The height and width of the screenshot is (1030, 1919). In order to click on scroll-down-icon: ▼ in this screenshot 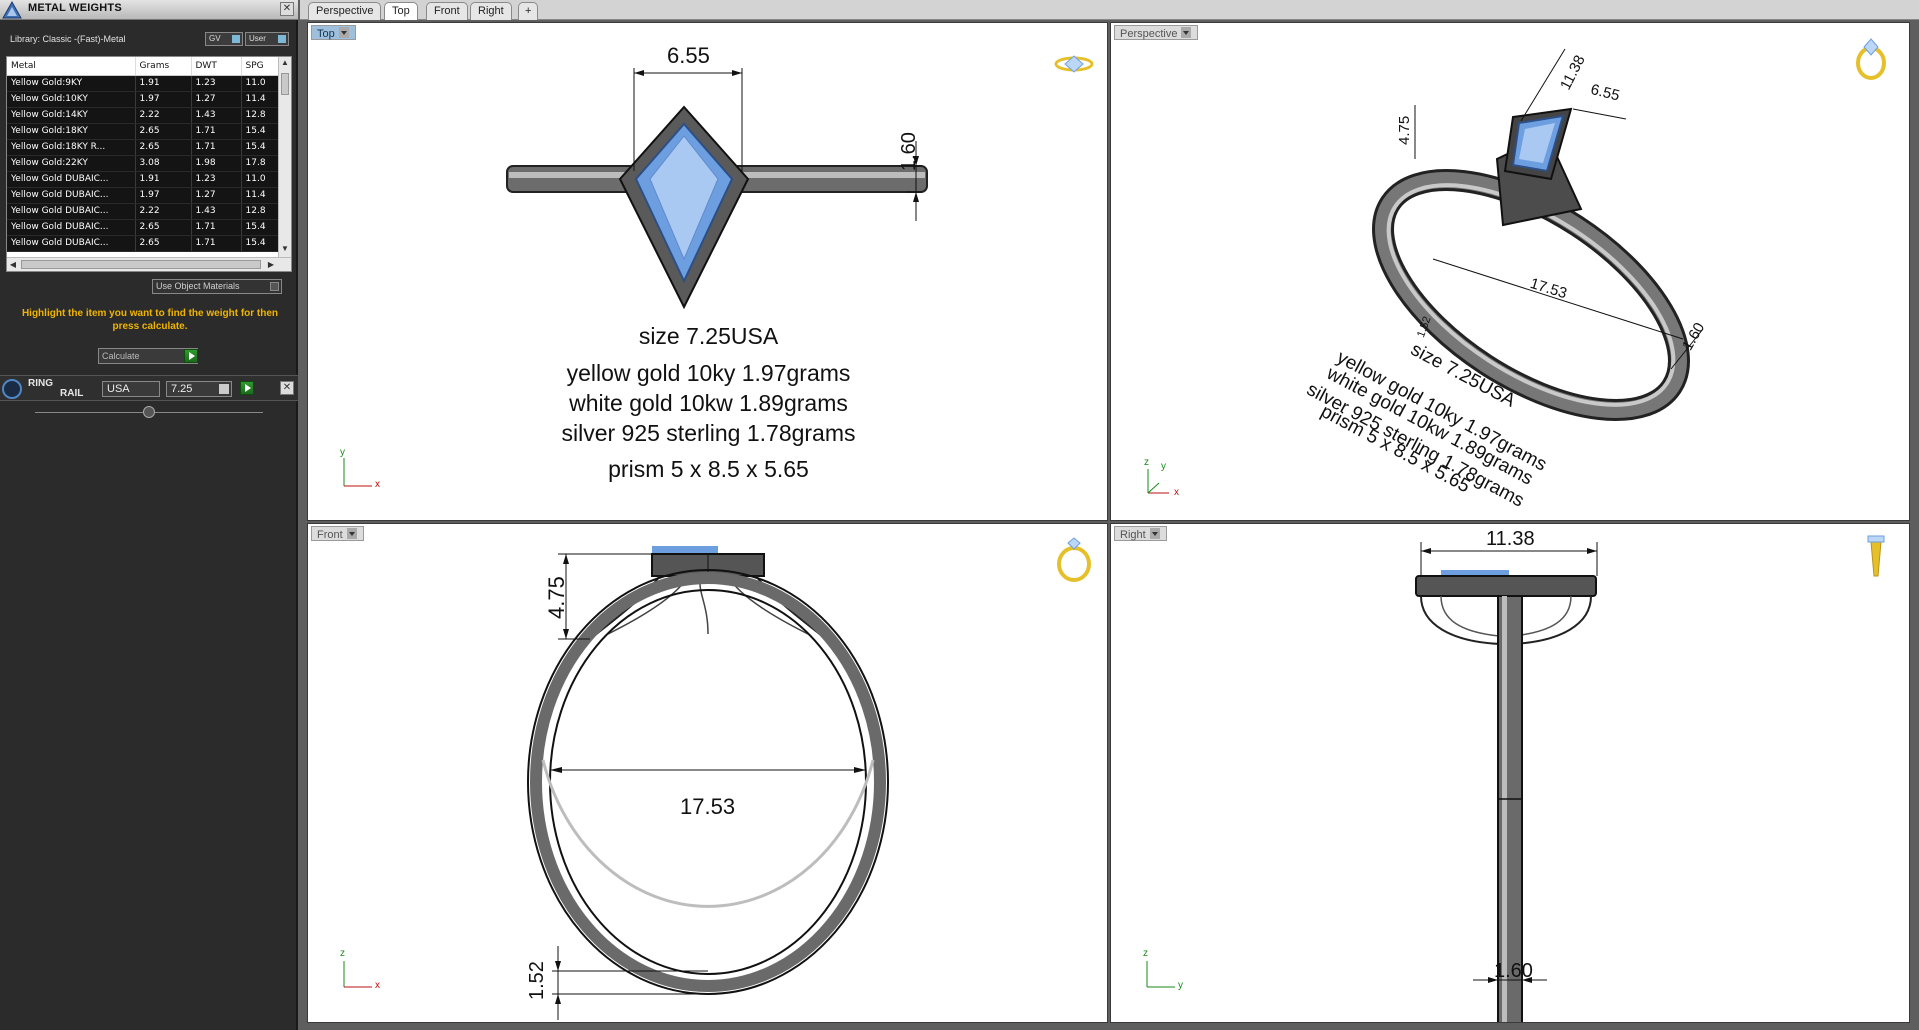, I will do `click(285, 249)`.